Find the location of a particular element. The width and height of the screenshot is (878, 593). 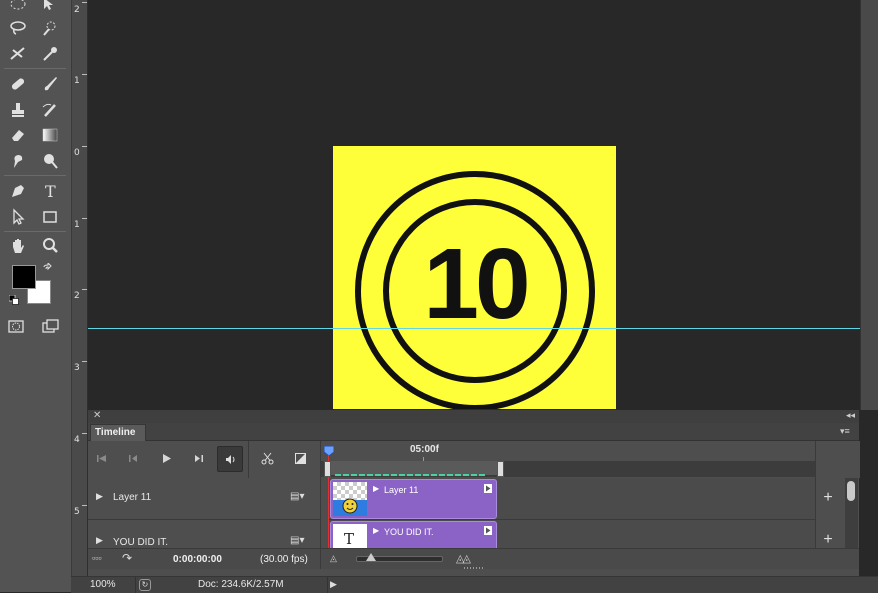

quick-mask-icon is located at coordinates (16, 326).